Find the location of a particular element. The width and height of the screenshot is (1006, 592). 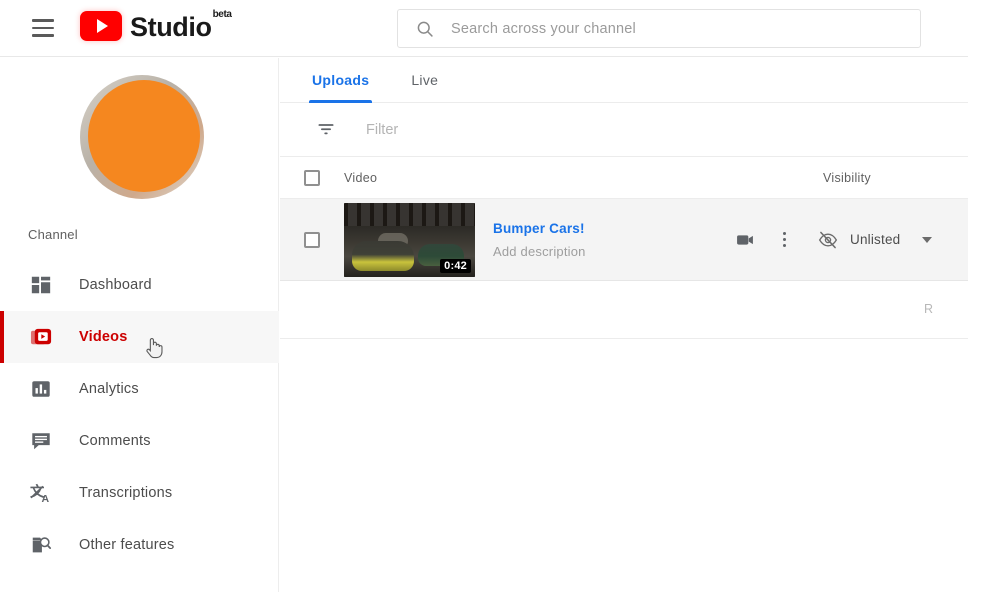

select-all-checkbox-cell is located at coordinates (312, 177).